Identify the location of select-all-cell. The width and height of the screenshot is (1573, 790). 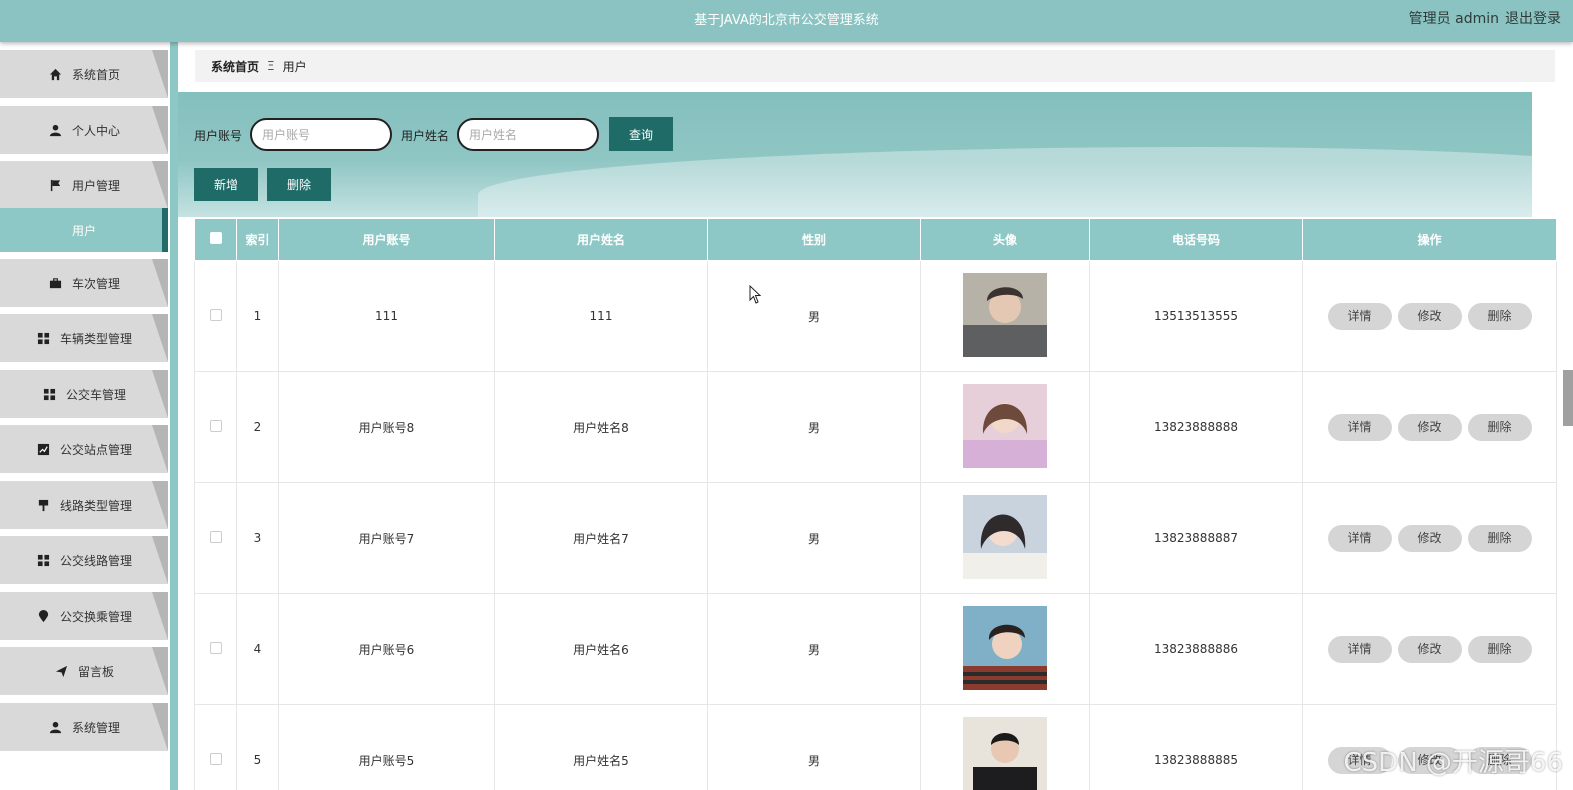
(215, 239).